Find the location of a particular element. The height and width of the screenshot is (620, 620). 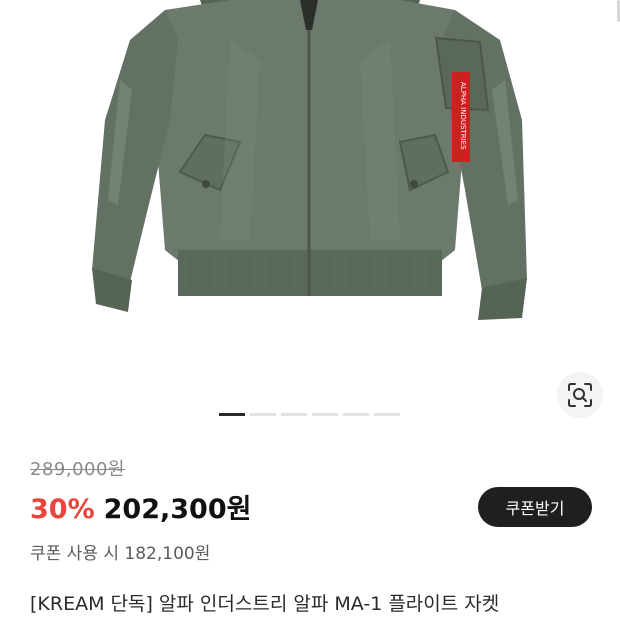

original-price: 289,000원 is located at coordinates (77, 469).